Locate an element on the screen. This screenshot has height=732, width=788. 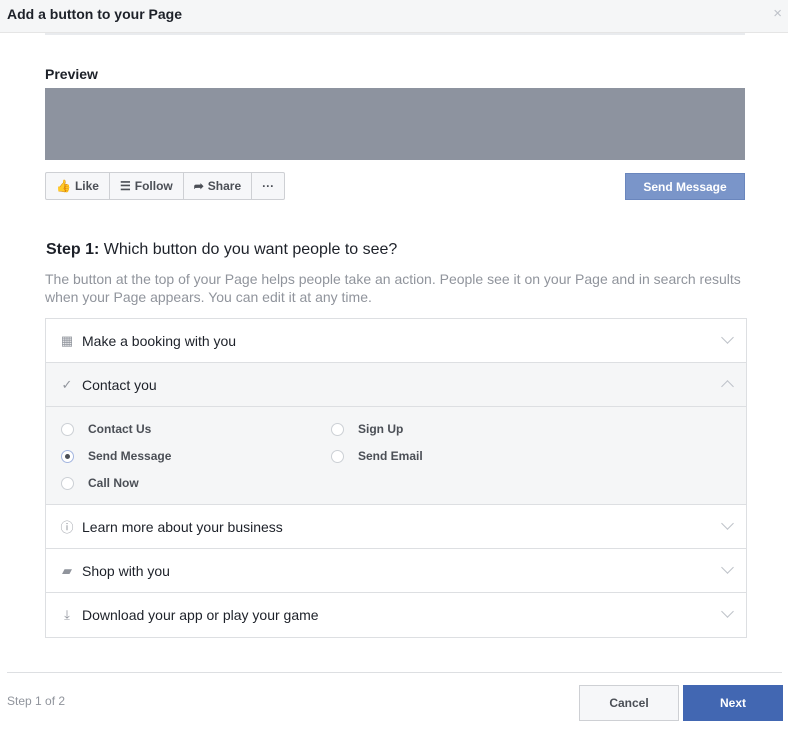
category-label: Learn more about your business is located at coordinates (182, 526).